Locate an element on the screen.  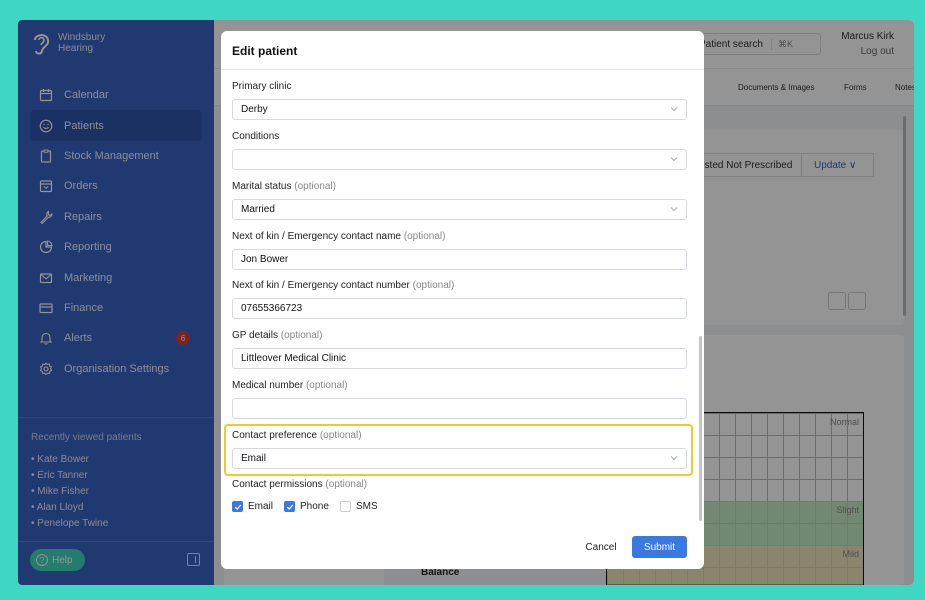
field-label: Marital status (optional) is located at coordinates (459, 188).